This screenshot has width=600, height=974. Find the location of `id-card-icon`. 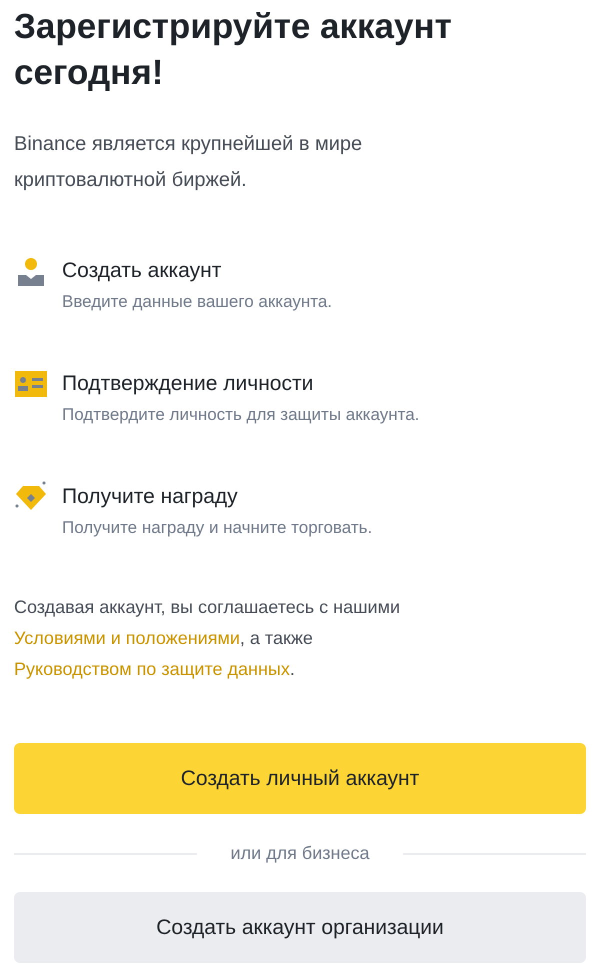

id-card-icon is located at coordinates (31, 384).